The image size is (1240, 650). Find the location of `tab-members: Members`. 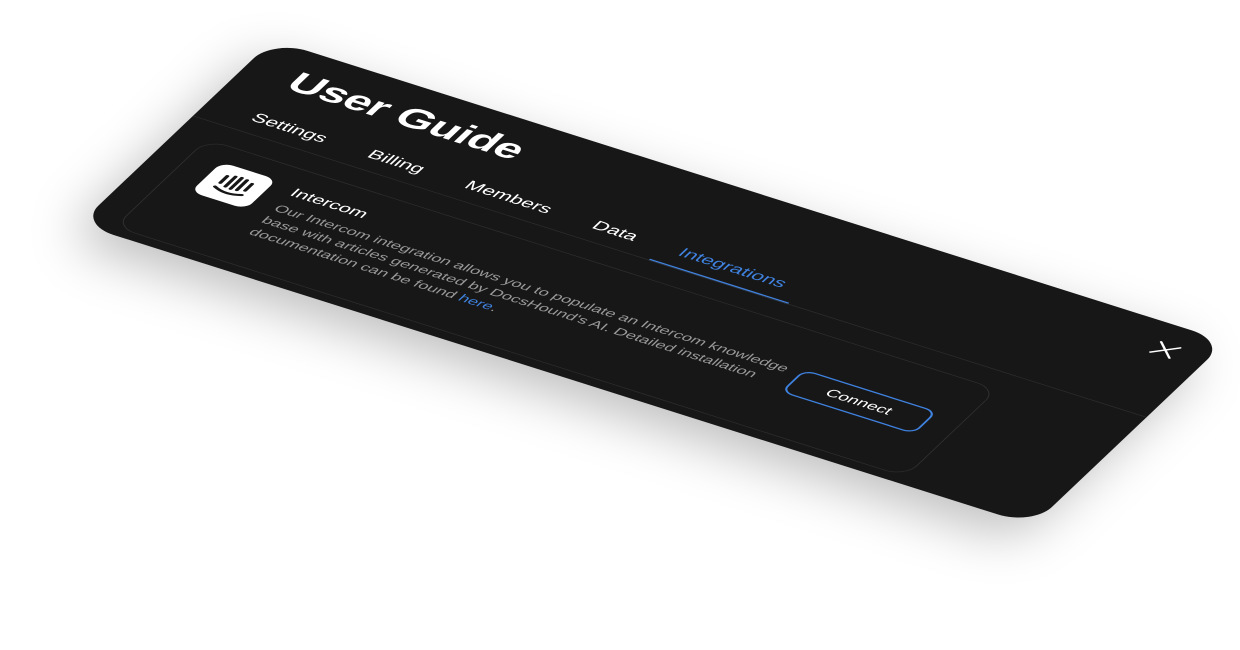

tab-members: Members is located at coordinates (506, 199).